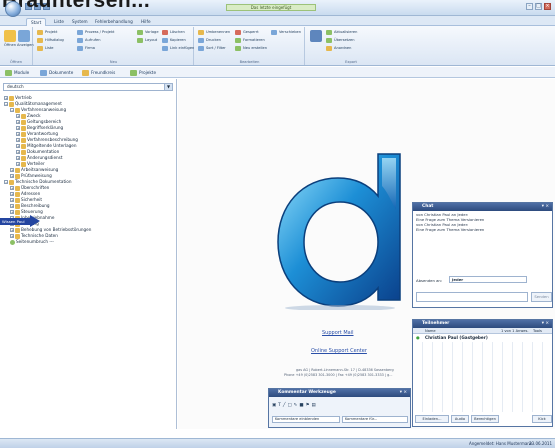 This screenshot has width=555, height=448. What do you see at coordinates (339, 351) in the screenshot?
I see `online-support-link: Online Support Center` at bounding box center [339, 351].